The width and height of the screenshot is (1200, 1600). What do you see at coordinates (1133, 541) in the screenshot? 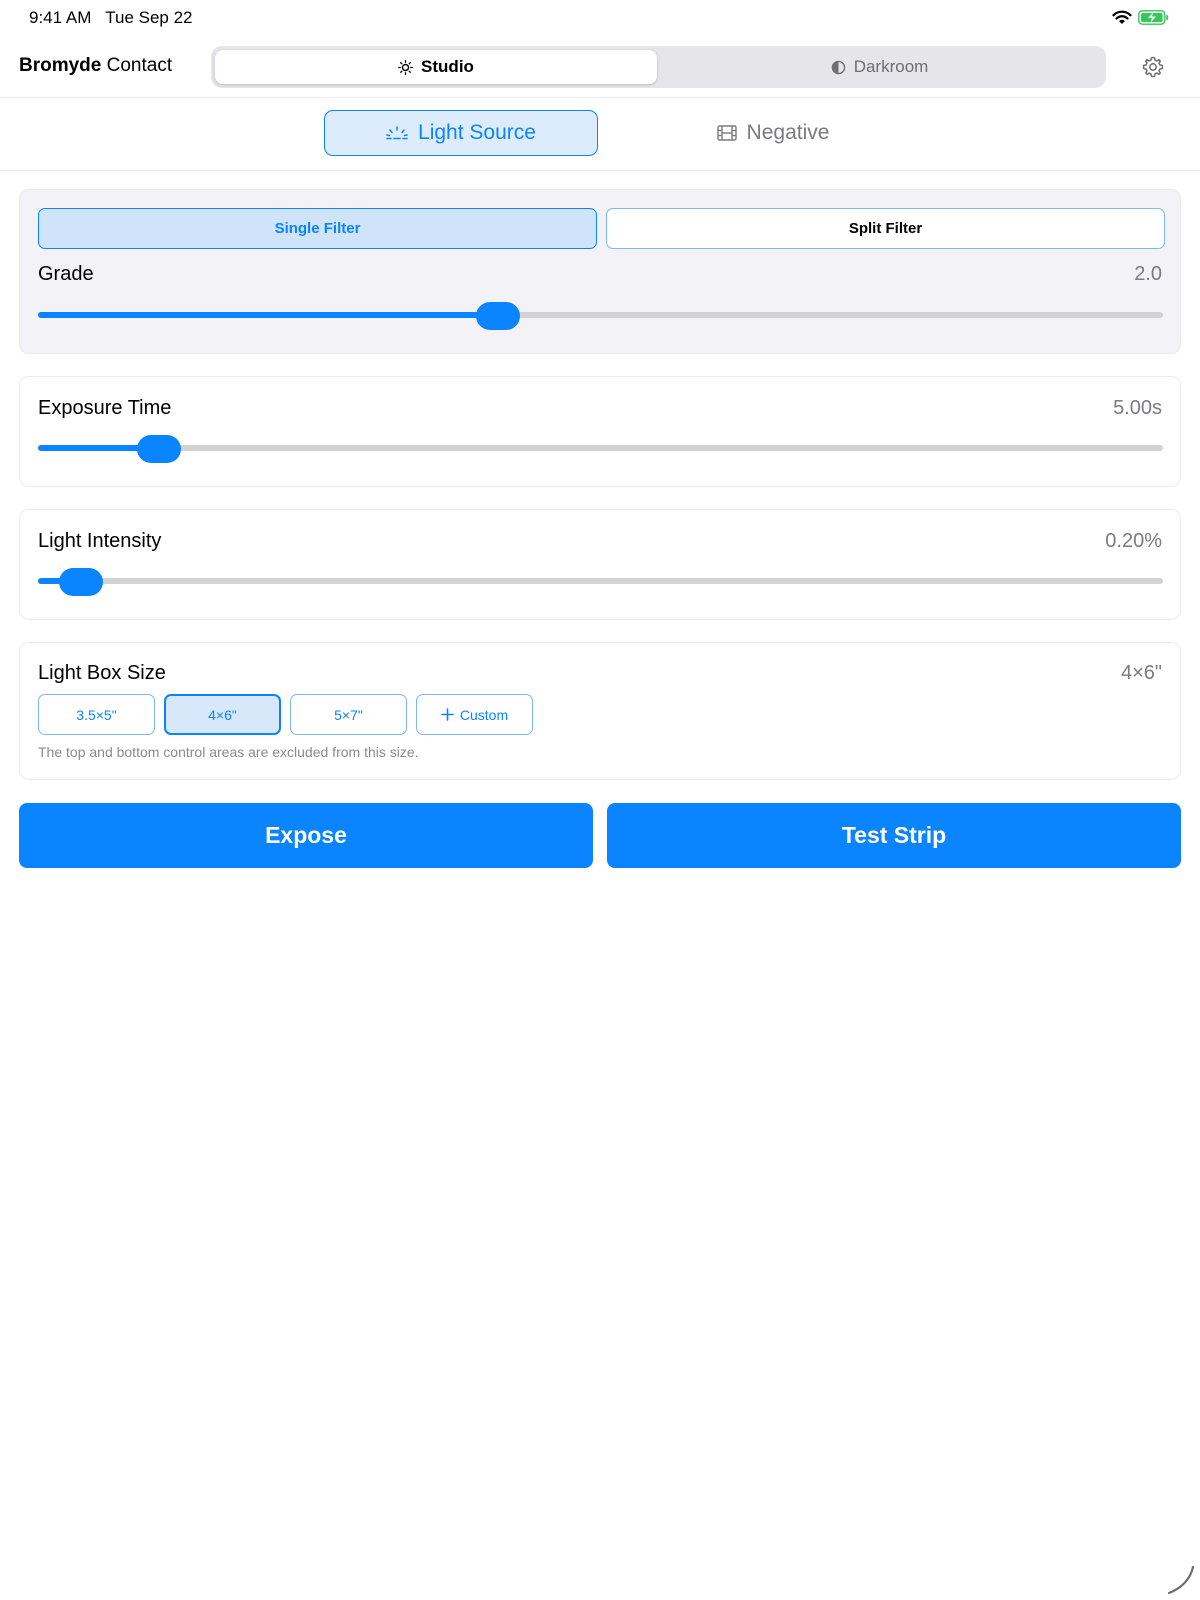
I see `intensity-value: 0.20%` at bounding box center [1133, 541].